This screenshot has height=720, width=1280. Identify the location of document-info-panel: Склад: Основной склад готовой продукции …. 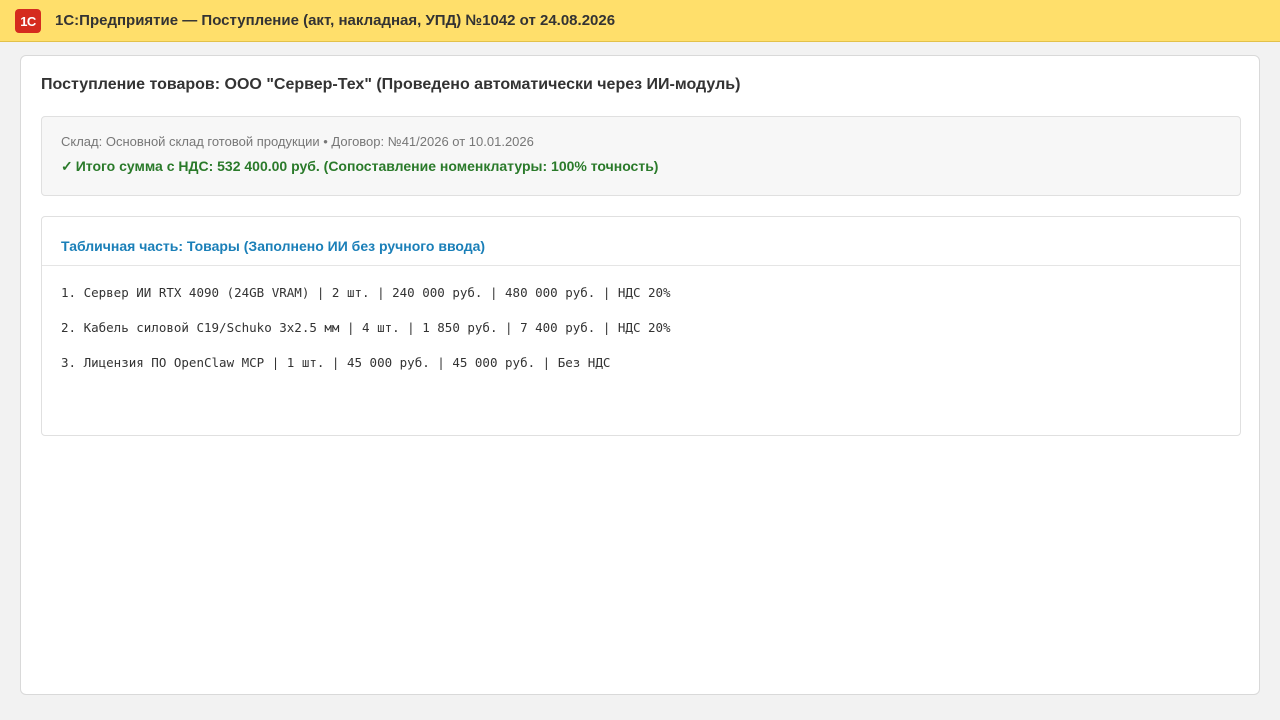
(641, 156).